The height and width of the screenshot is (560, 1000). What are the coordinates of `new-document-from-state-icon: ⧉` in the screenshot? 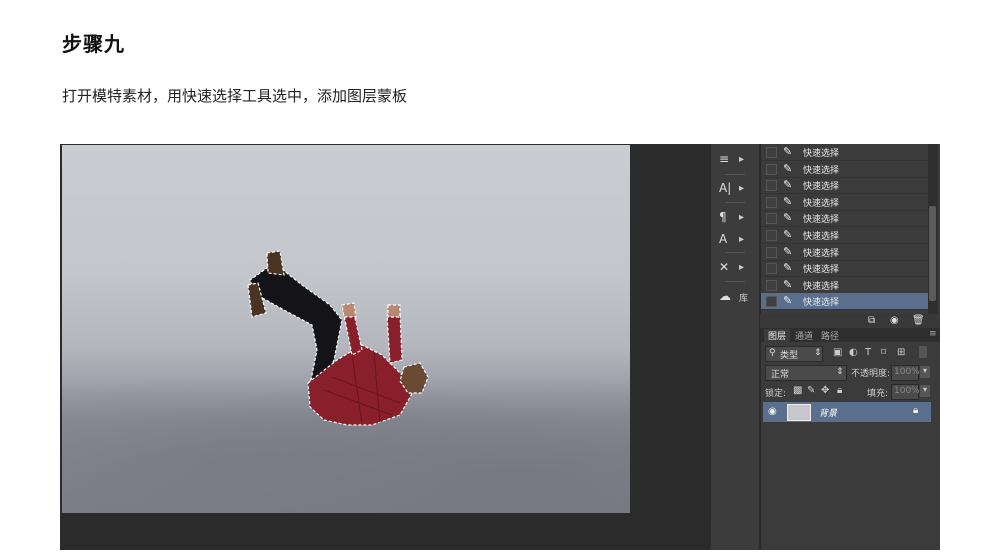 It's located at (871, 320).